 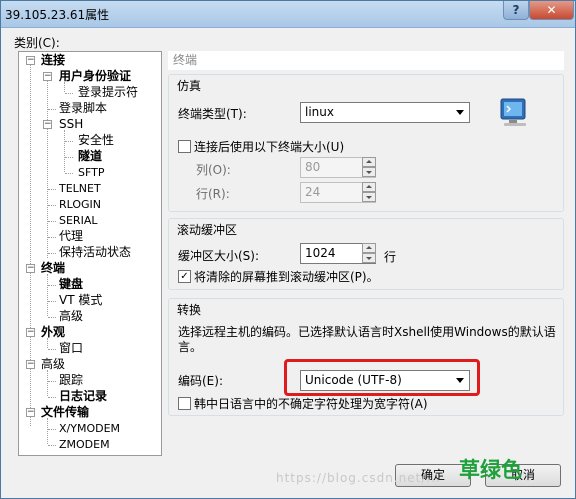 What do you see at coordinates (78, 220) in the screenshot?
I see `tree-item-serial: SERIAL` at bounding box center [78, 220].